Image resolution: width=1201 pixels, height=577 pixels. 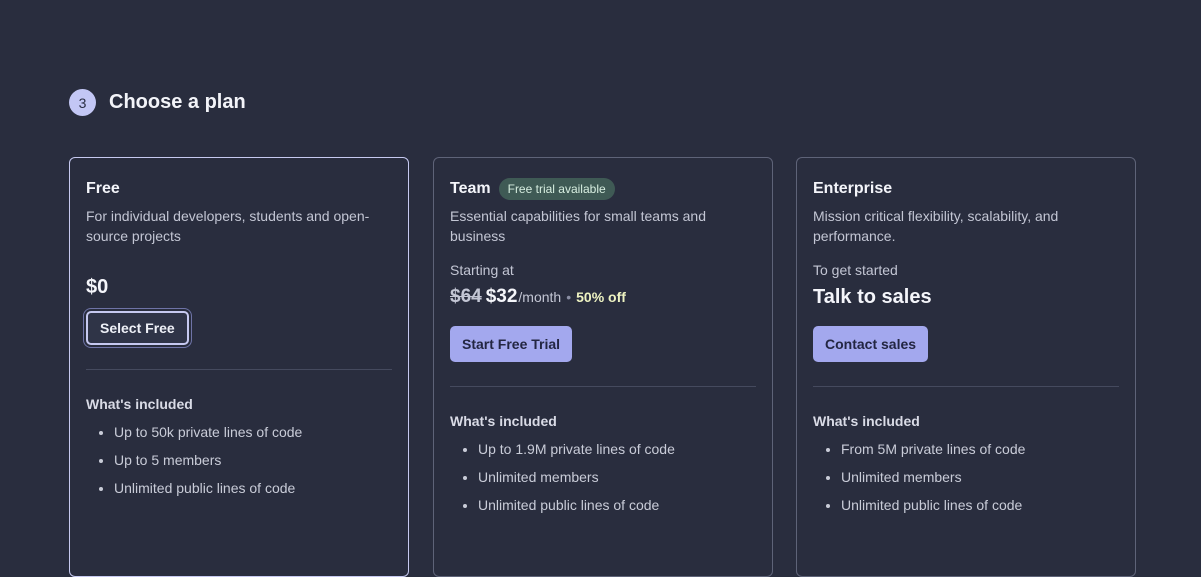 What do you see at coordinates (853, 188) in the screenshot?
I see `plan-title: Enterprise` at bounding box center [853, 188].